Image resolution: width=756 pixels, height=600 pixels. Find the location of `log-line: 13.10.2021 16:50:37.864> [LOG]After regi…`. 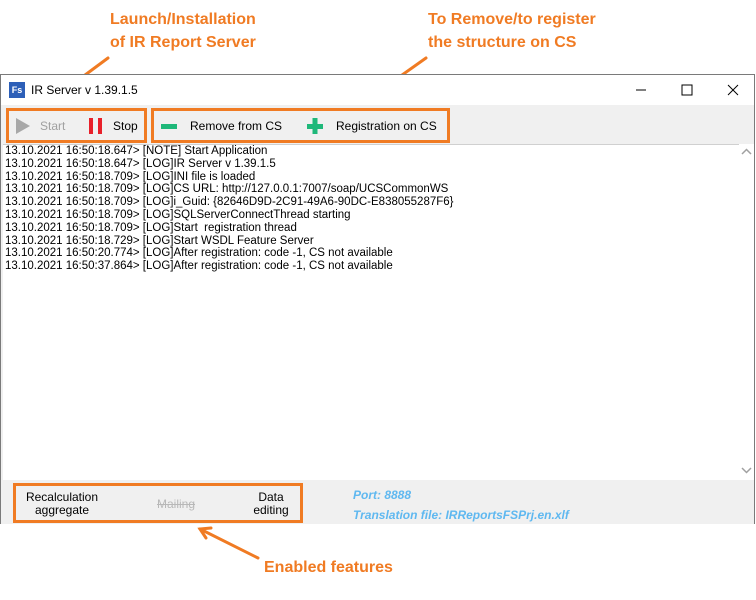

log-line: 13.10.2021 16:50:37.864> [LOG]After regi… is located at coordinates (199, 266).